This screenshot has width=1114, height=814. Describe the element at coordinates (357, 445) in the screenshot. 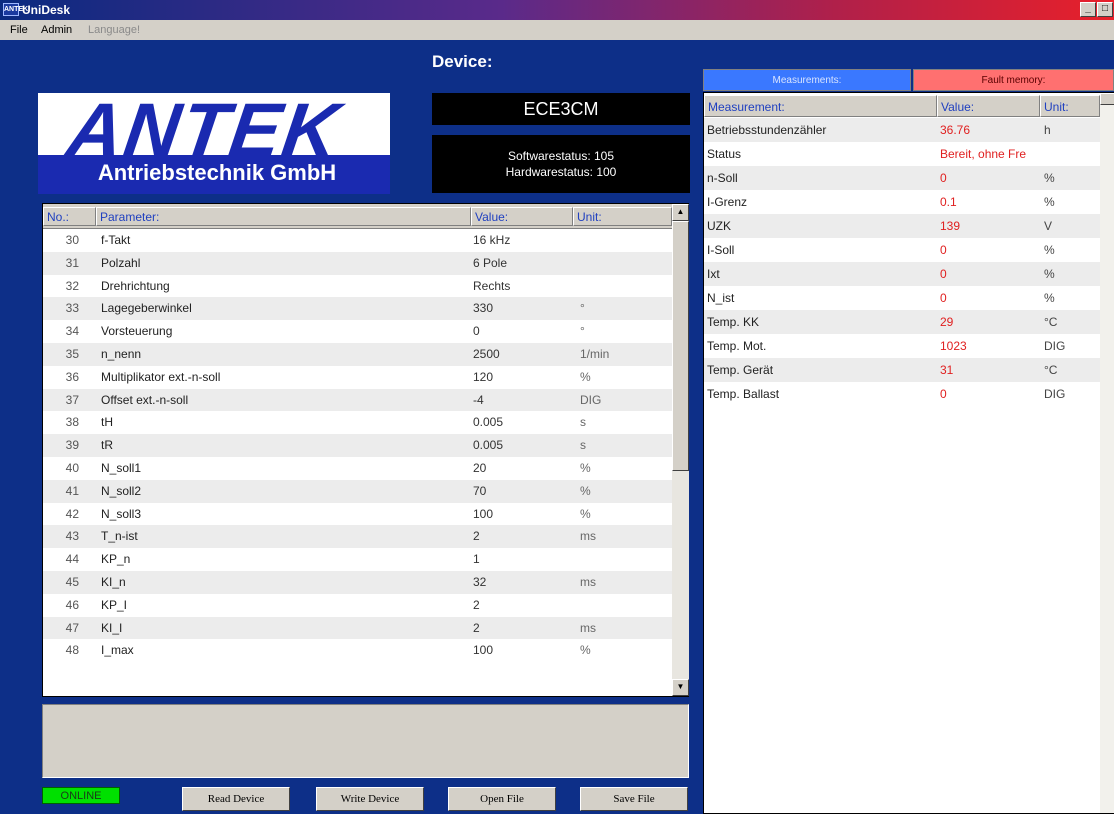

I see `table-row: 39 tR 0.005 s` at that location.